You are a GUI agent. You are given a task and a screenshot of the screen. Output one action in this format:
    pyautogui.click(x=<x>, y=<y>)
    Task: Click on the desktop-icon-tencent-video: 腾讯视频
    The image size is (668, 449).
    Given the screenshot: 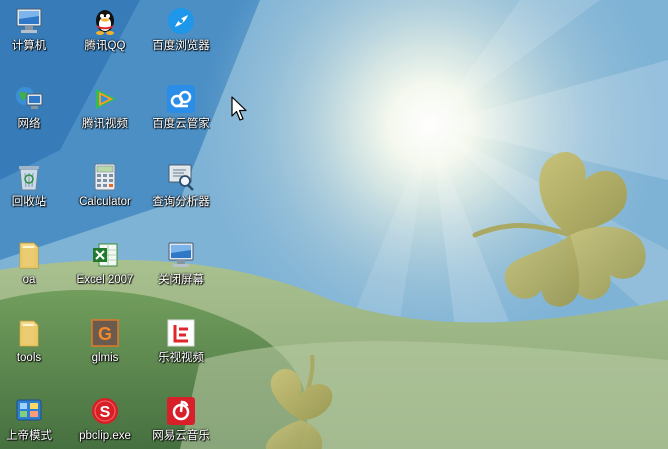 What is the action you would take?
    pyautogui.click(x=105, y=116)
    